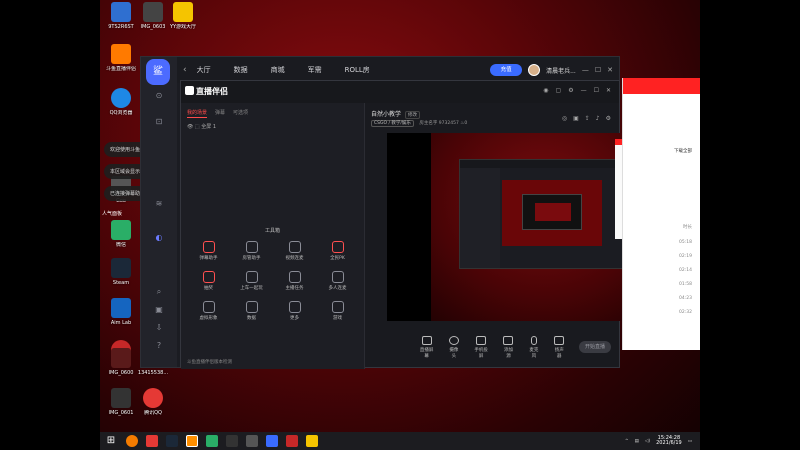  I want to click on logo-icon: 鲨, so click(158, 72).